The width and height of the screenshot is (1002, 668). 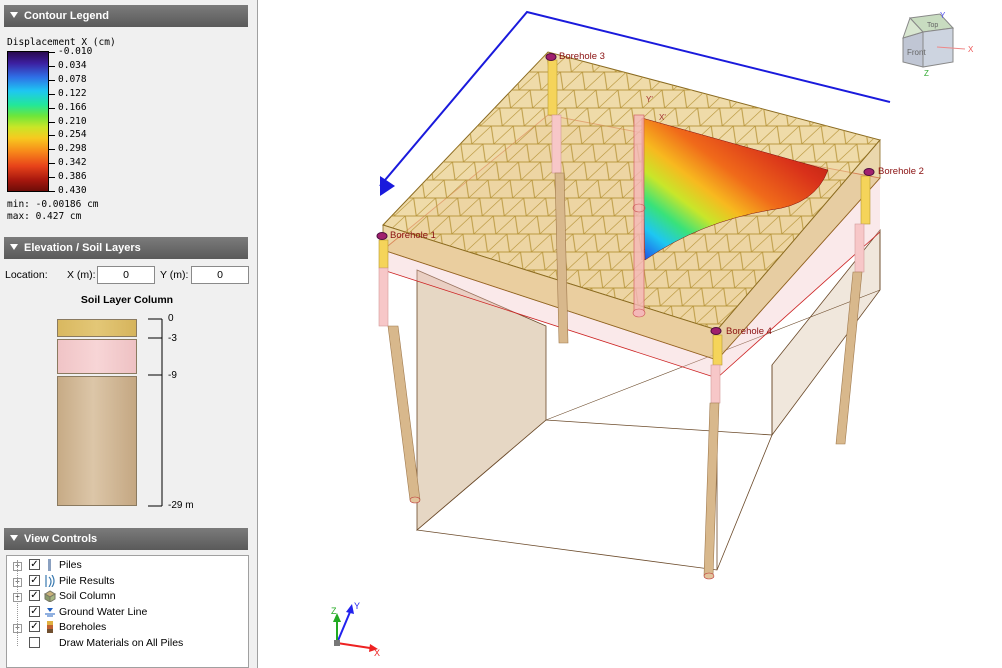 What do you see at coordinates (50, 611) in the screenshot?
I see `ground-water-icon` at bounding box center [50, 611].